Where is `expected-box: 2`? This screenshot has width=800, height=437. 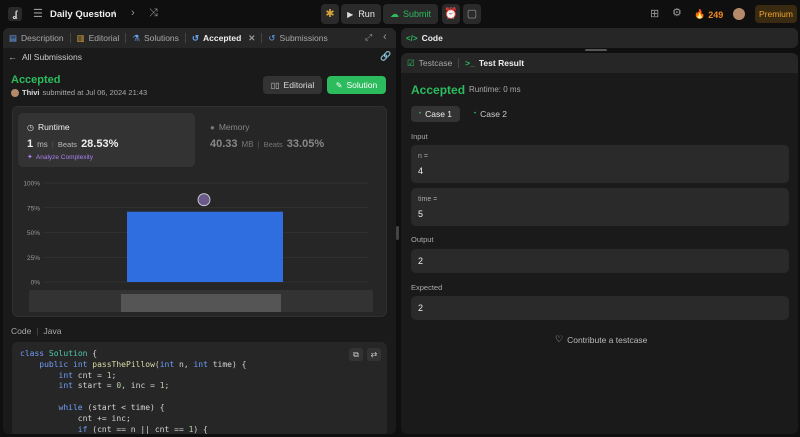 expected-box: 2 is located at coordinates (600, 308).